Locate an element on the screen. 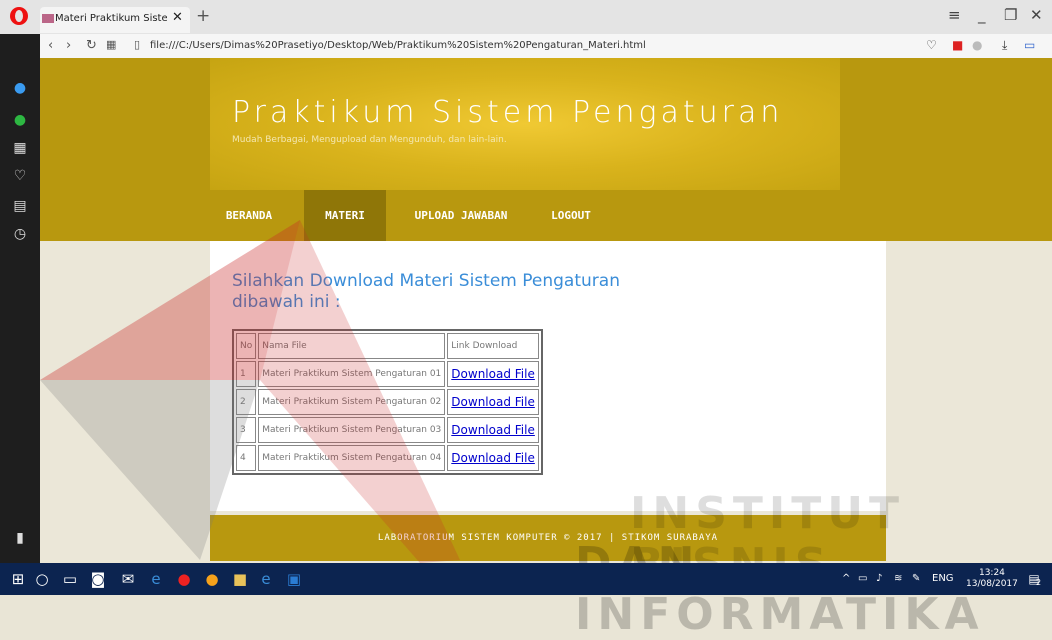 Image resolution: width=1052 pixels, height=640 pixels. internet-explorer-icon: e is located at coordinates (266, 579).